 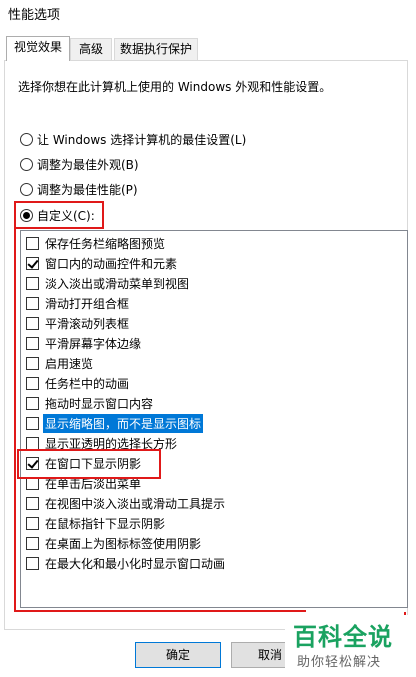 What do you see at coordinates (135, 503) in the screenshot?
I see `option-label: 在视图中淡入淡出或滑动工具提示` at bounding box center [135, 503].